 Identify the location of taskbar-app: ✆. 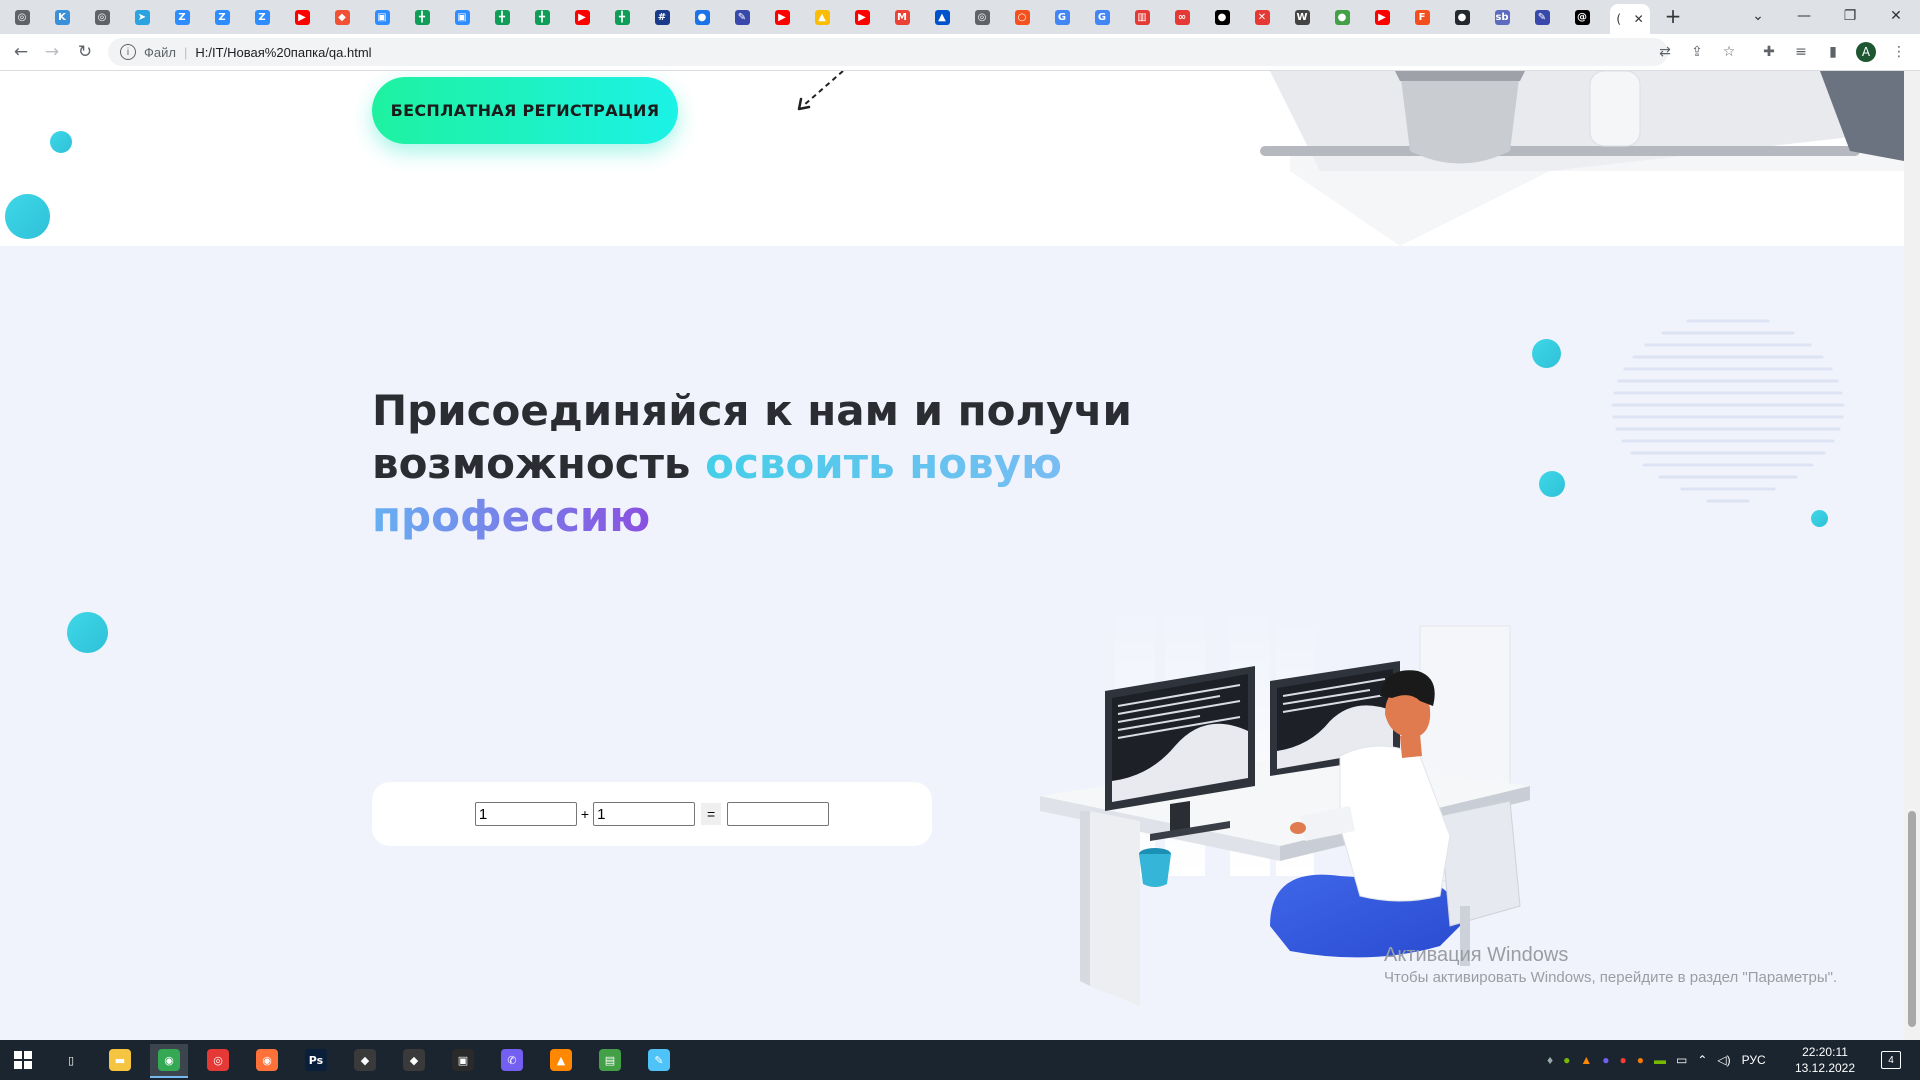
(512, 1060).